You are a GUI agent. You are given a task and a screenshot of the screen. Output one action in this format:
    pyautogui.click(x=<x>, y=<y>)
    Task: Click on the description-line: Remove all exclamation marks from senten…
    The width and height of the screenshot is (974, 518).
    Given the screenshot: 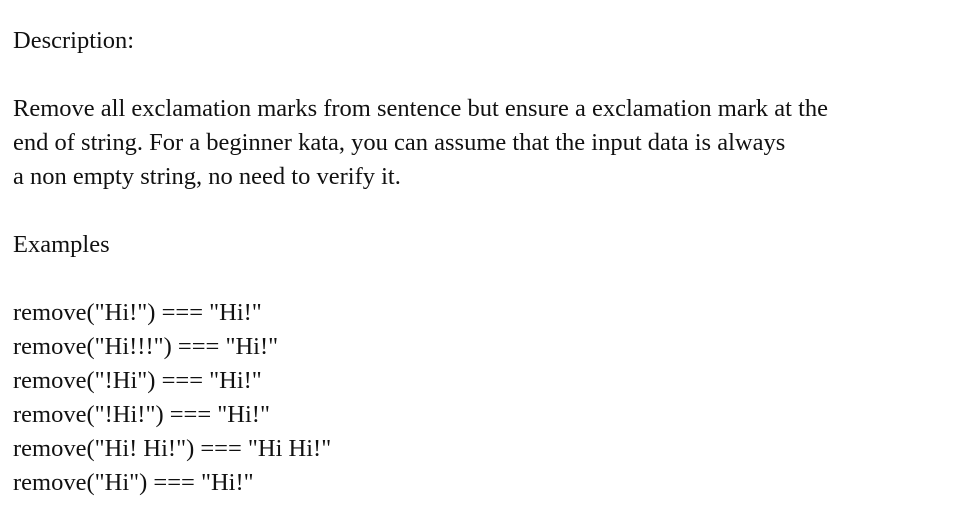 What is the action you would take?
    pyautogui.click(x=420, y=108)
    